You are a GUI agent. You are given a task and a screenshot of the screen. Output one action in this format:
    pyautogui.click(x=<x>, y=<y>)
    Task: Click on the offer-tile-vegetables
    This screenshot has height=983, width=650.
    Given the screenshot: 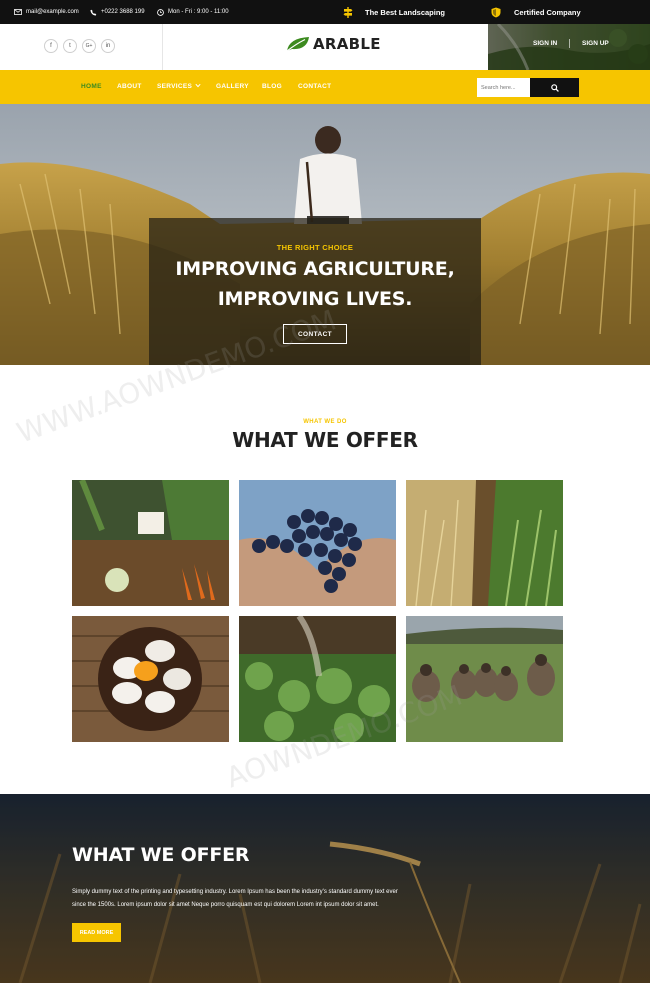 What is the action you would take?
    pyautogui.click(x=150, y=543)
    